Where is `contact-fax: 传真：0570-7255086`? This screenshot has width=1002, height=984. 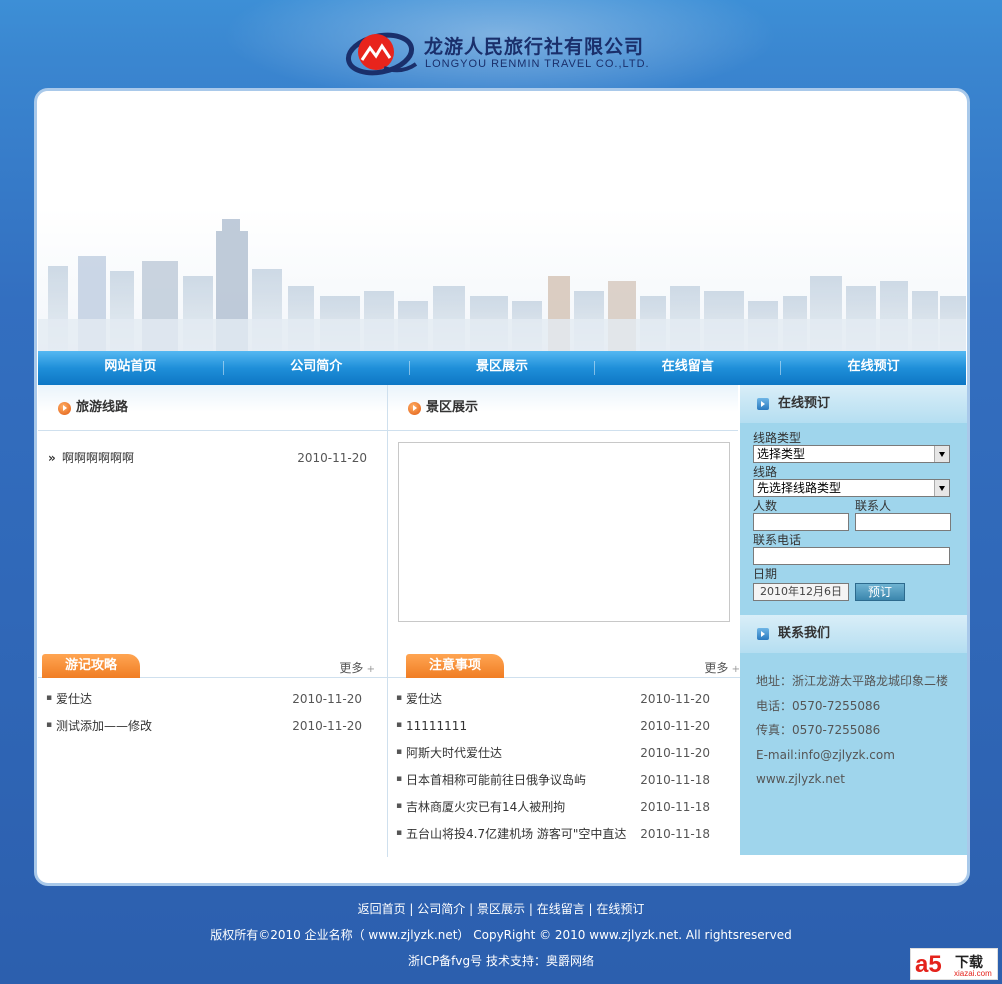 contact-fax: 传真：0570-7255086 is located at coordinates (818, 730).